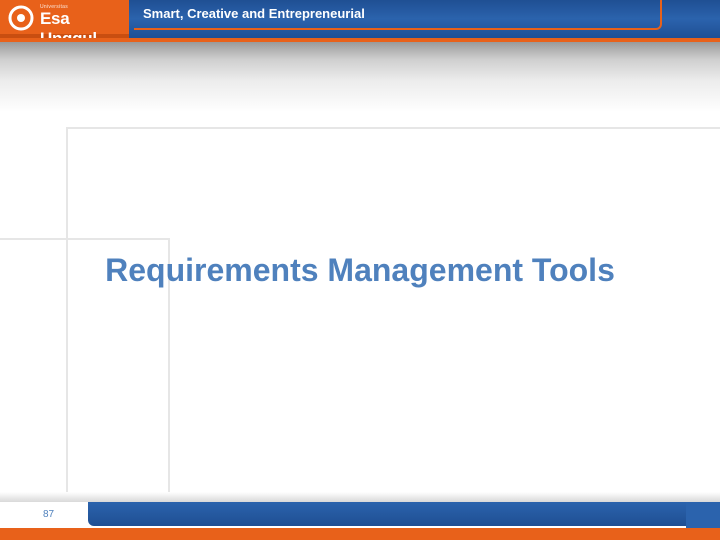 The height and width of the screenshot is (540, 720). What do you see at coordinates (64, 21) in the screenshot?
I see `university-logo: Universitas Esa Unggul` at bounding box center [64, 21].